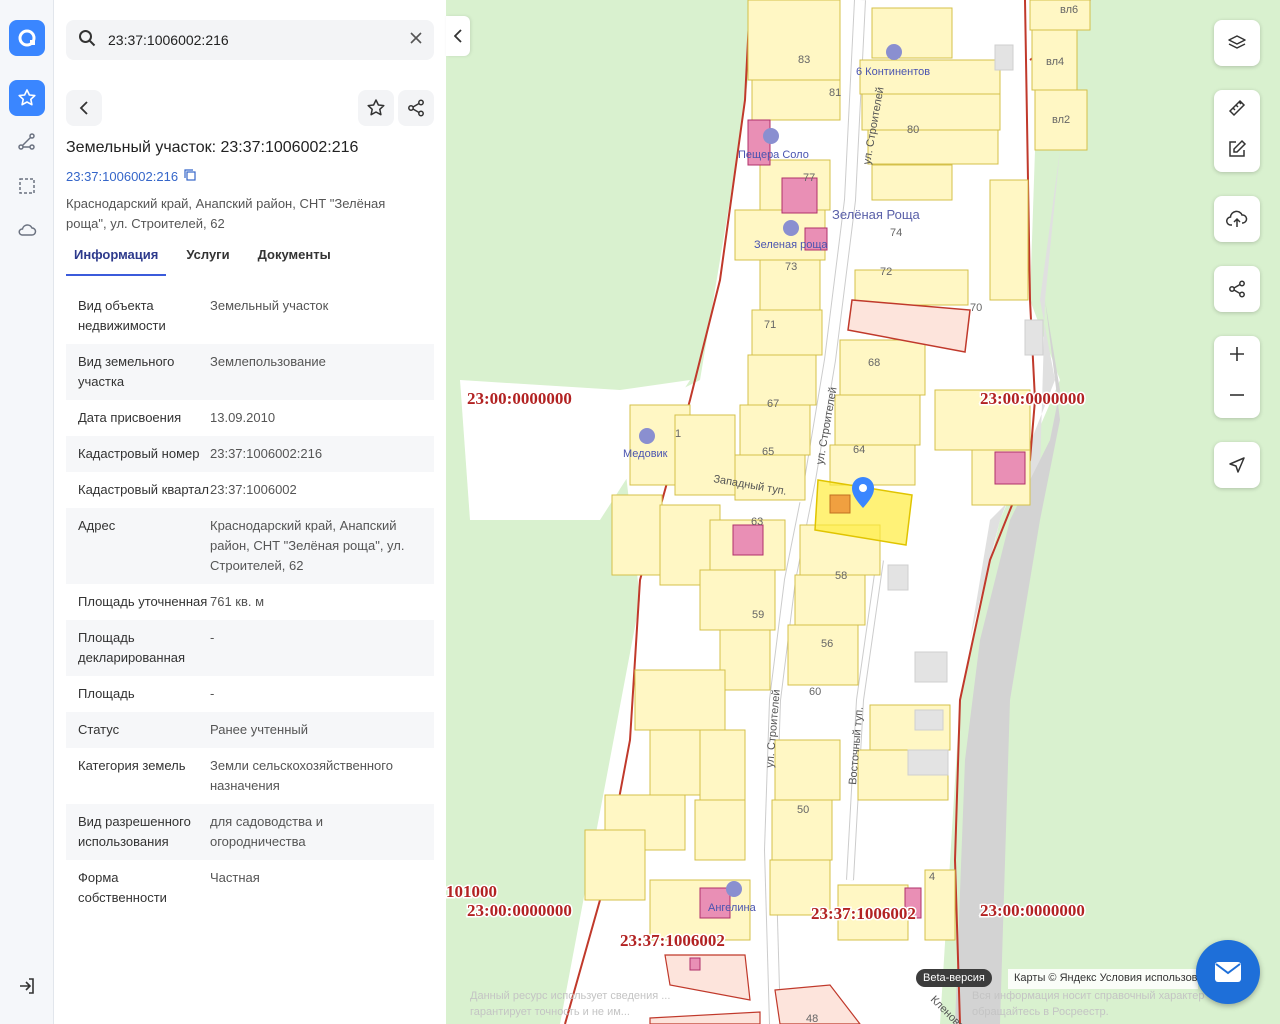  I want to click on ruler-icon, so click(1237, 110).